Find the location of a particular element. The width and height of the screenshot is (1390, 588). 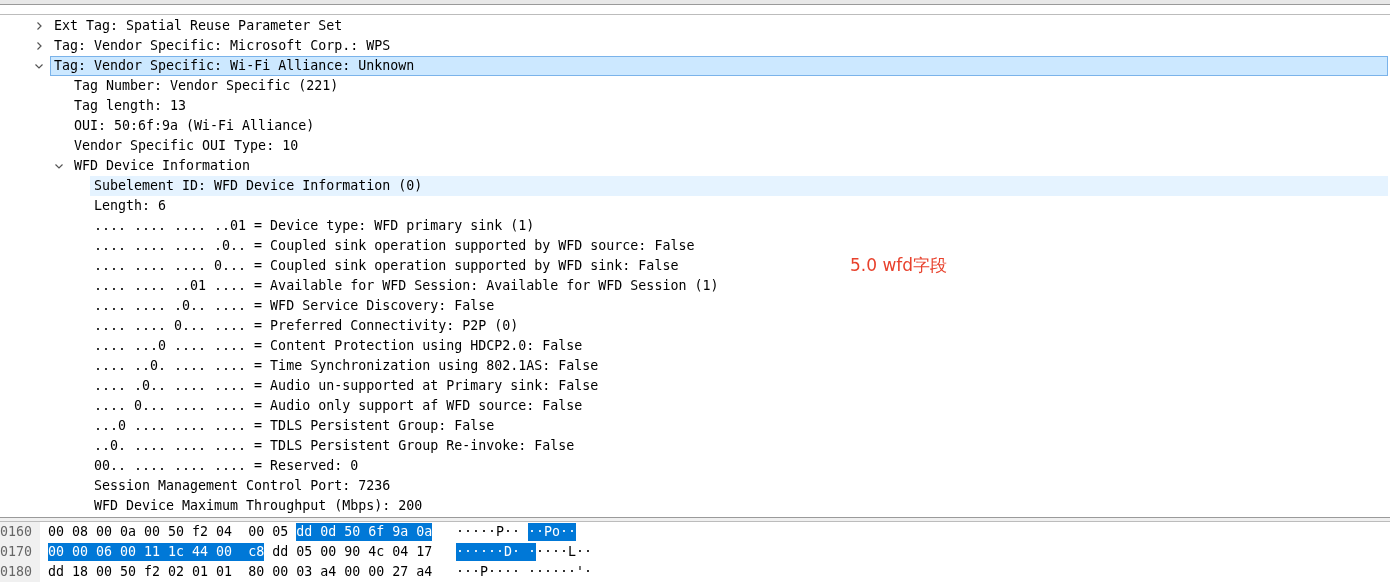

tree-item: 00.. .... .... .... = Reserved: 0 is located at coordinates (225, 466).